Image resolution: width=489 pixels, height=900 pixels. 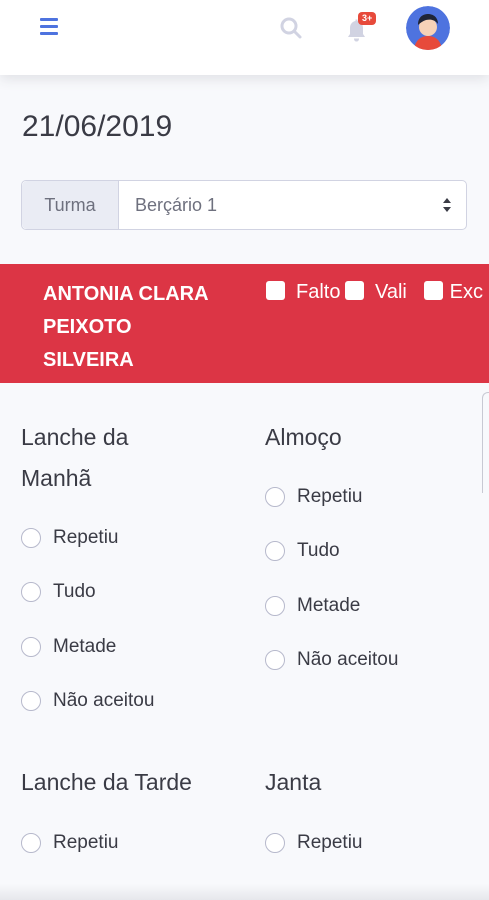 I want to click on notifications-button: 3+, so click(x=362, y=28).